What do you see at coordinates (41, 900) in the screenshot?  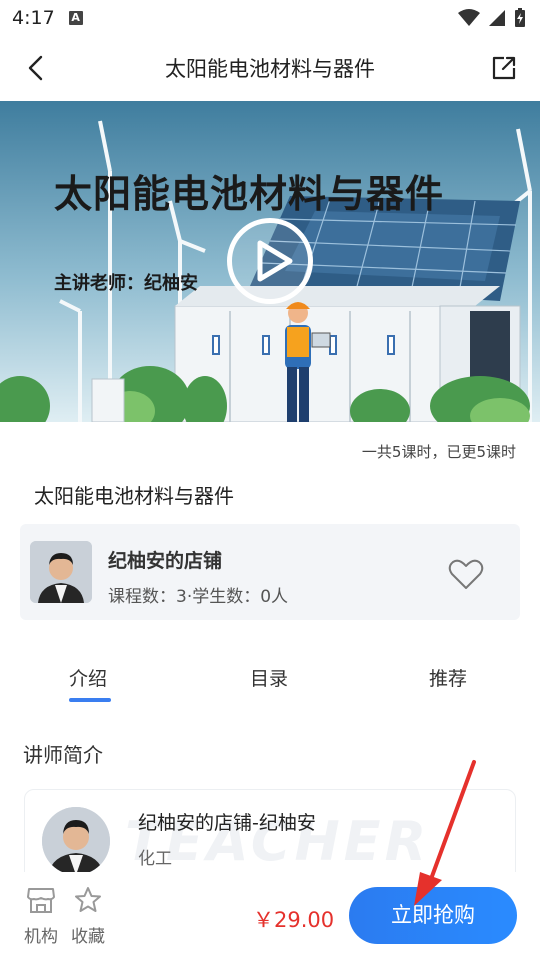 I see `shop-icon` at bounding box center [41, 900].